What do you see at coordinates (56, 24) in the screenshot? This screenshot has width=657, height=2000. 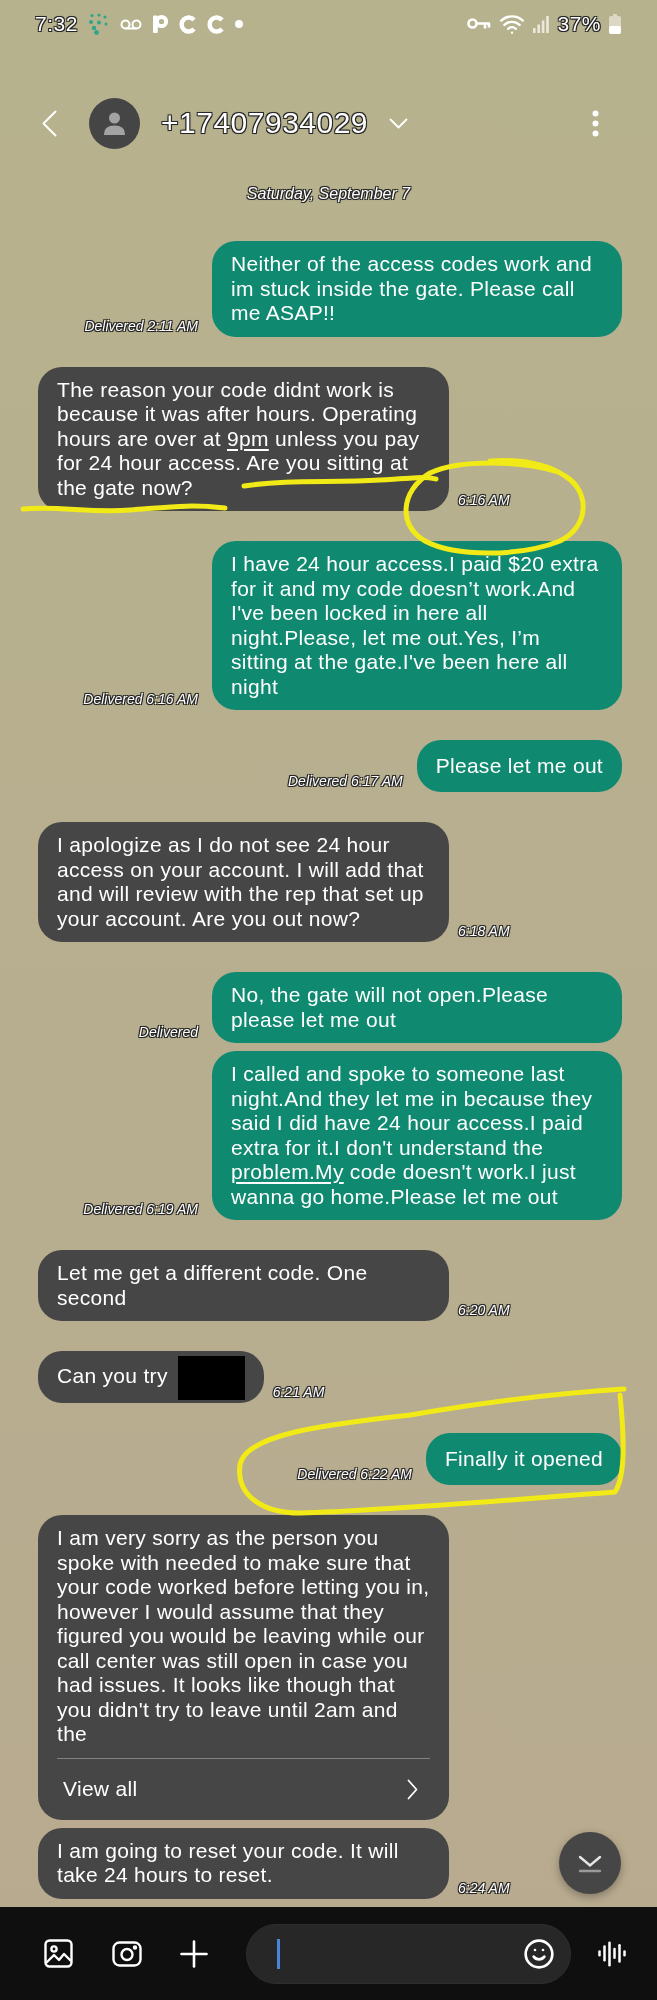 I see `status-time: 7:32` at bounding box center [56, 24].